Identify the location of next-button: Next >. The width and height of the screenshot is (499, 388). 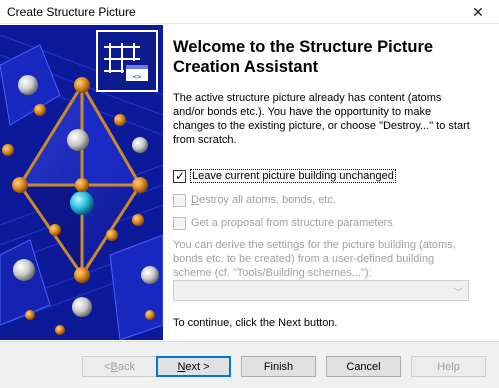
(193, 366).